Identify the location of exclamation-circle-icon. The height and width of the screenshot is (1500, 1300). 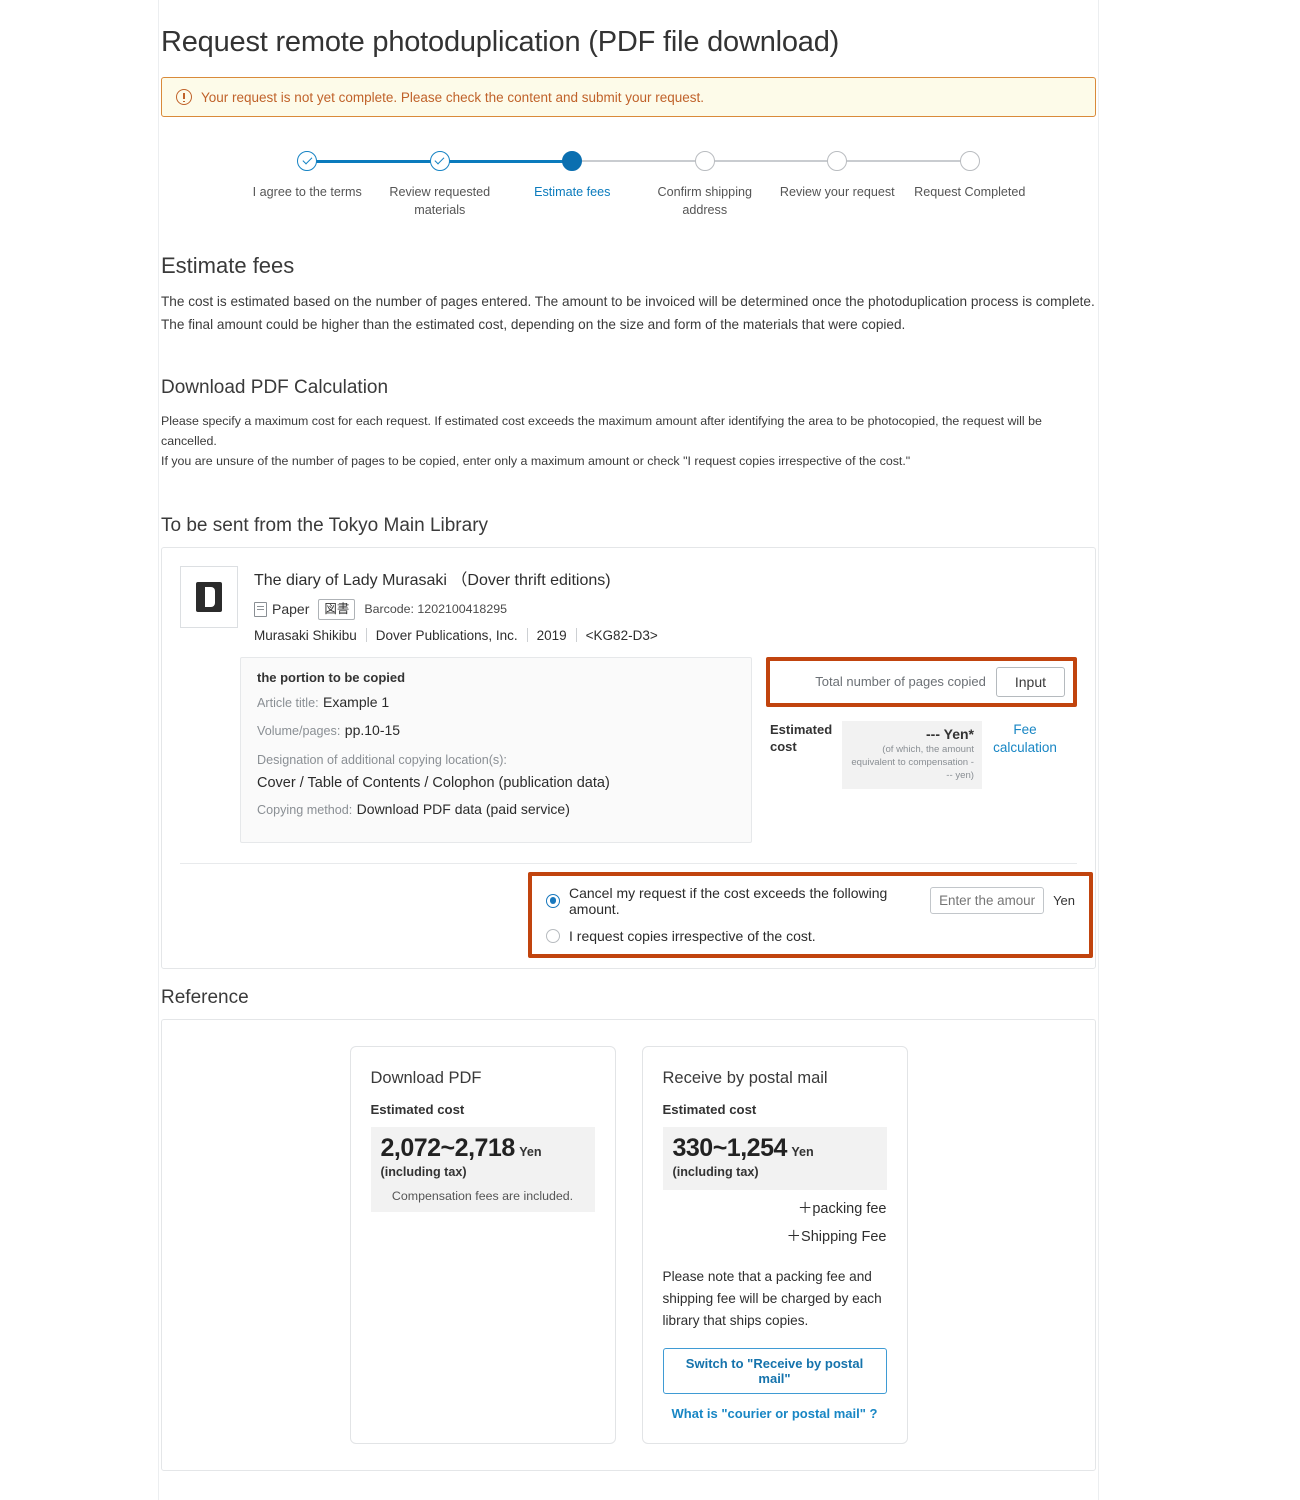
(184, 97).